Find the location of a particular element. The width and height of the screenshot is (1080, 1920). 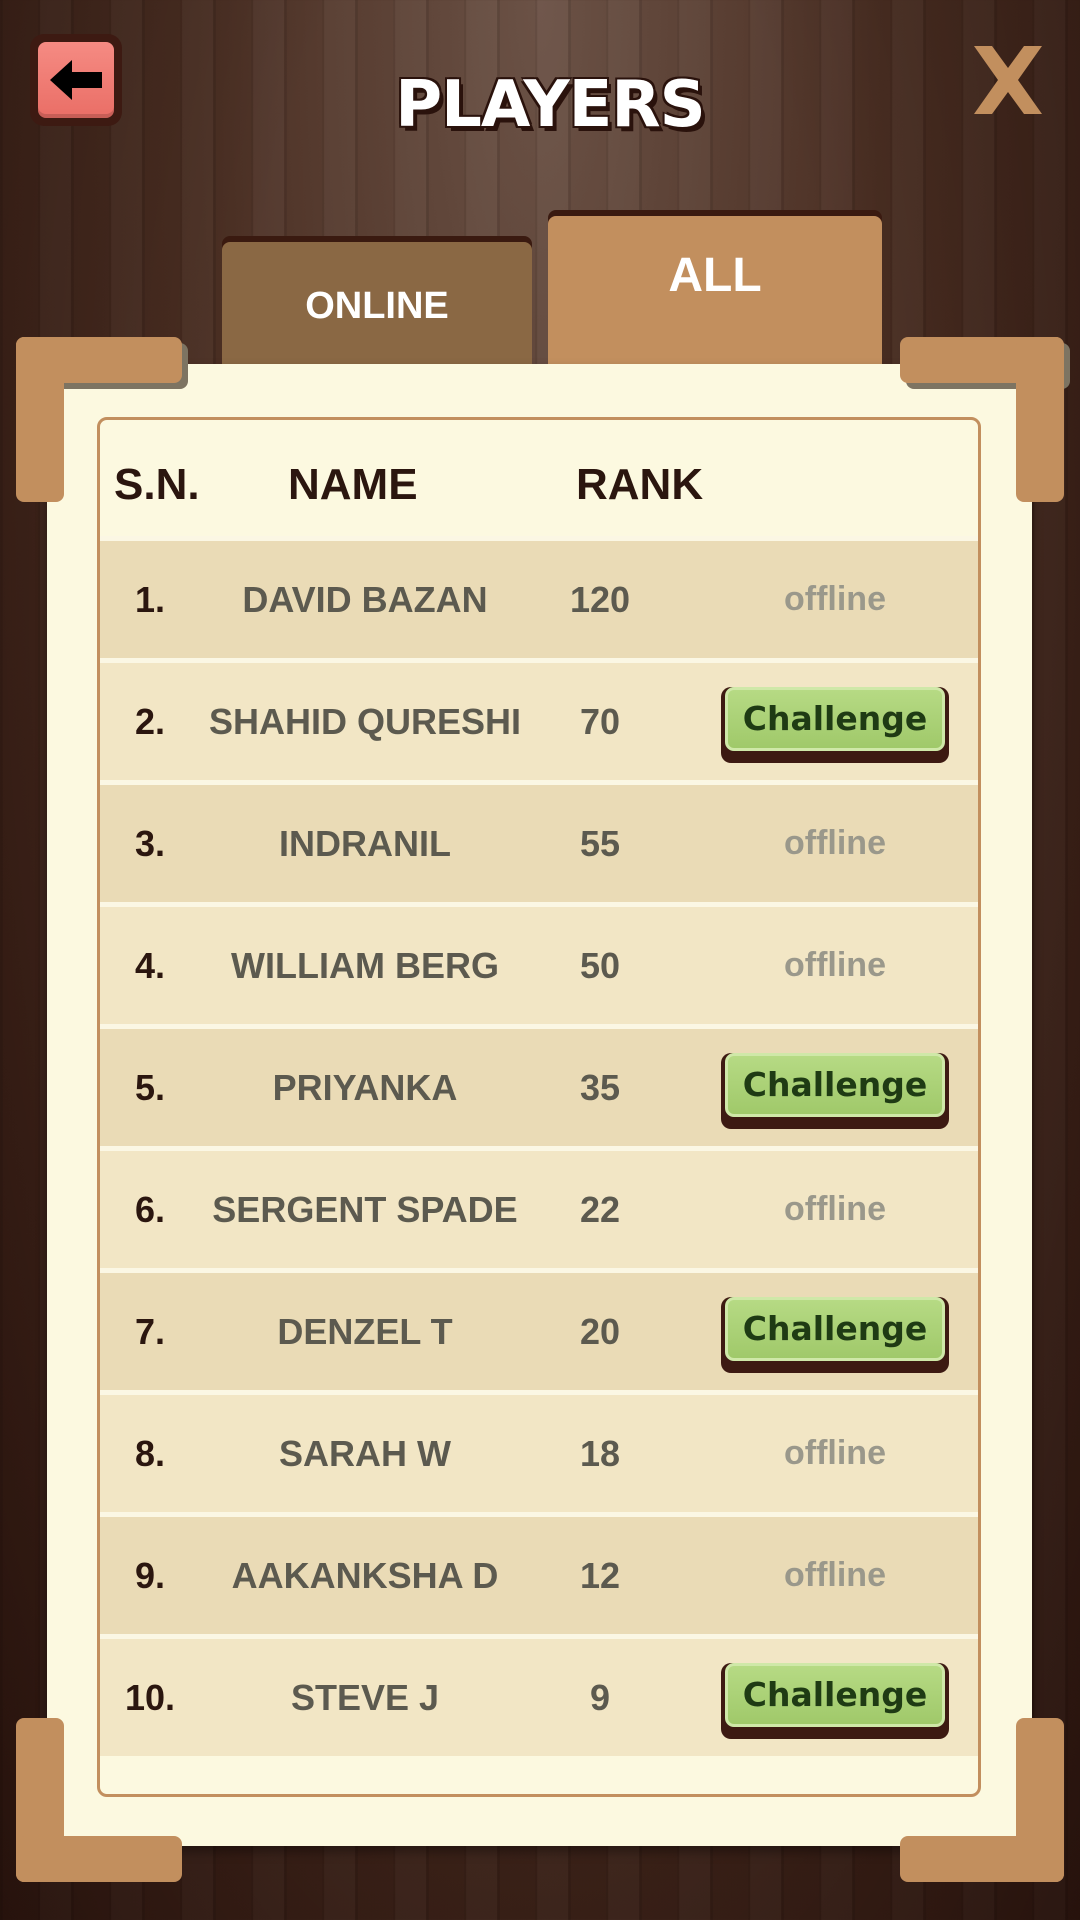

tab-all: ALL is located at coordinates (715, 290).